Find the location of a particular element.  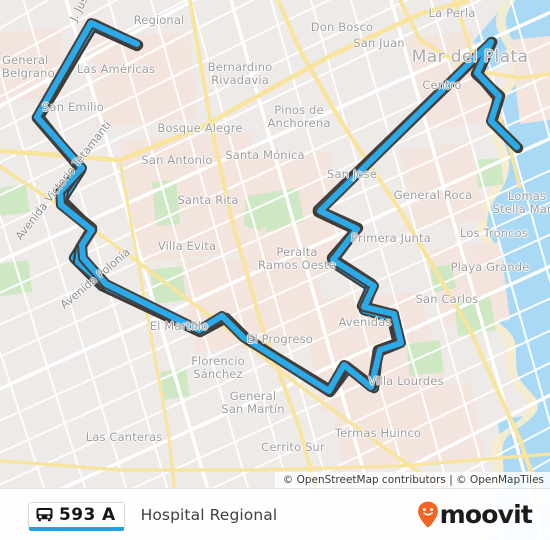

route-footer-bar: 593 A Hospital Regional moovit is located at coordinates (275, 514).